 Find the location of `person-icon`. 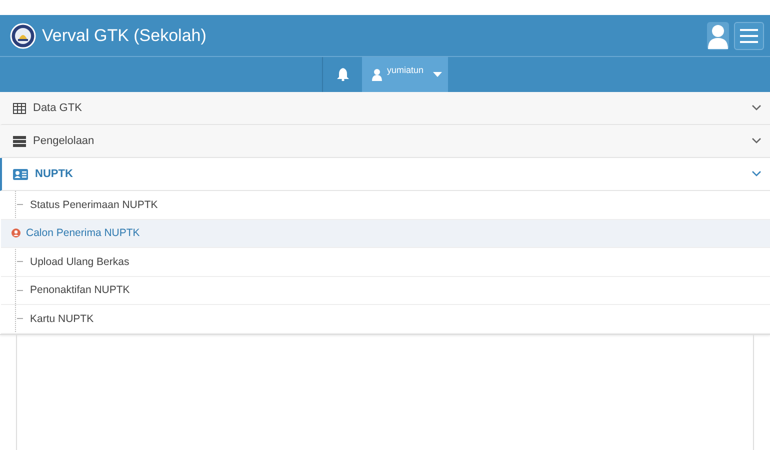

person-icon is located at coordinates (377, 74).